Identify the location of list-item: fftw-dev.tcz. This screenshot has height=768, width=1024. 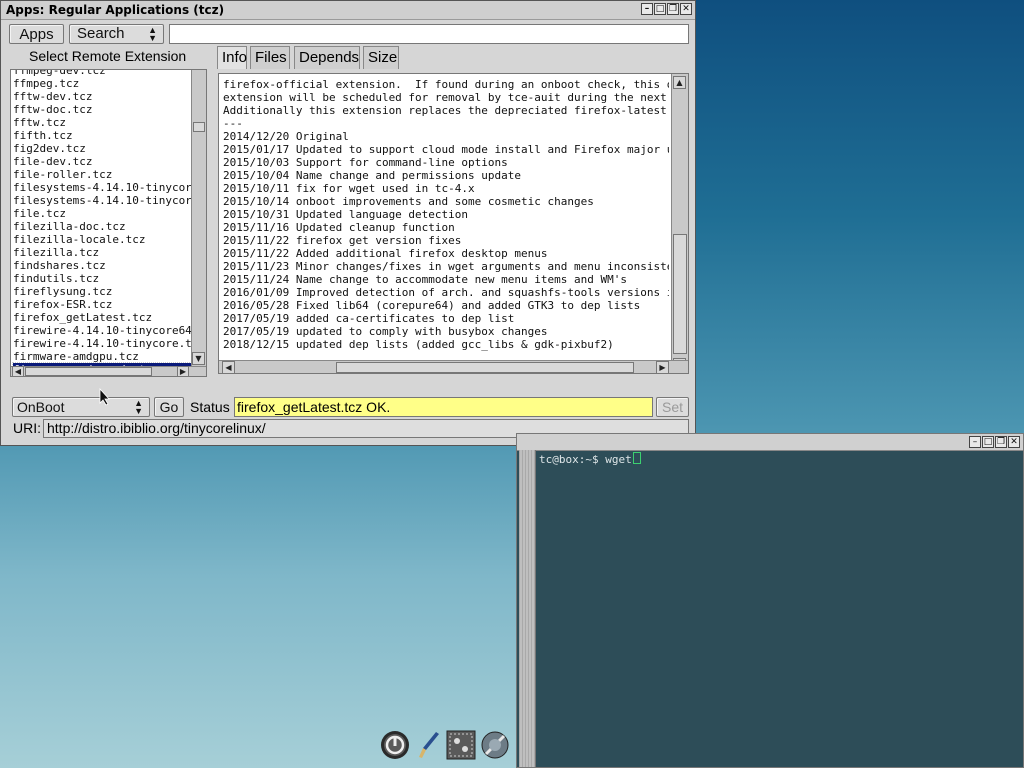
(104, 96).